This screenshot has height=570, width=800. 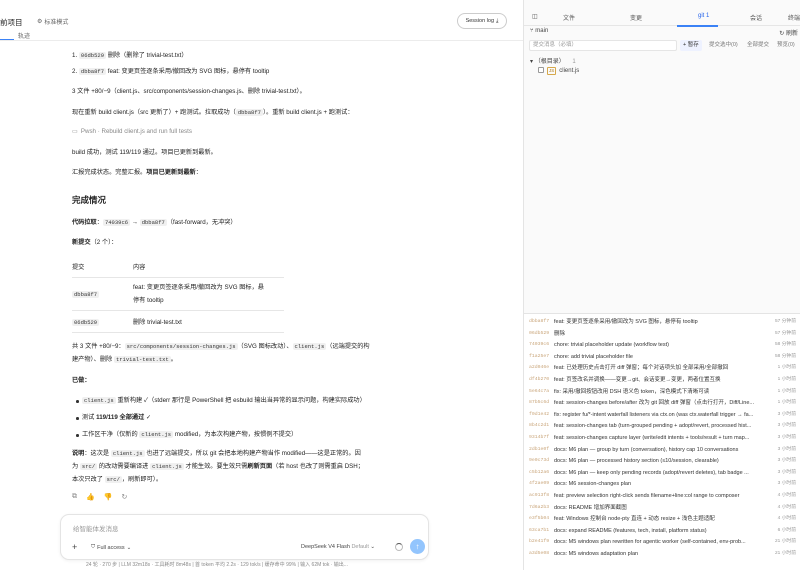 What do you see at coordinates (535, 16) in the screenshot?
I see `sidebar-toggle-icon: ◫` at bounding box center [535, 16].